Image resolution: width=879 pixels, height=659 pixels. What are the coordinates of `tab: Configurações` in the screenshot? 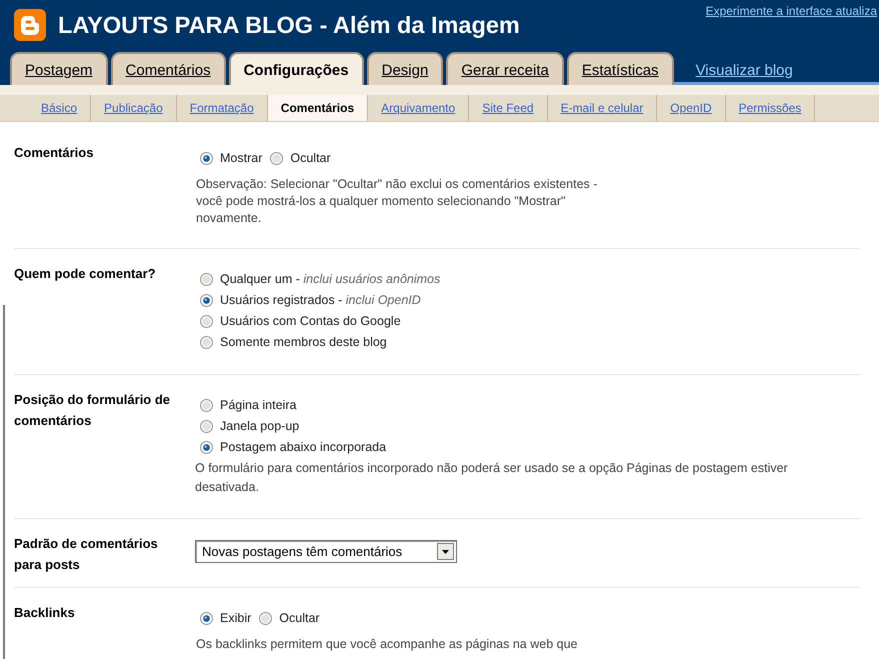 It's located at (296, 68).